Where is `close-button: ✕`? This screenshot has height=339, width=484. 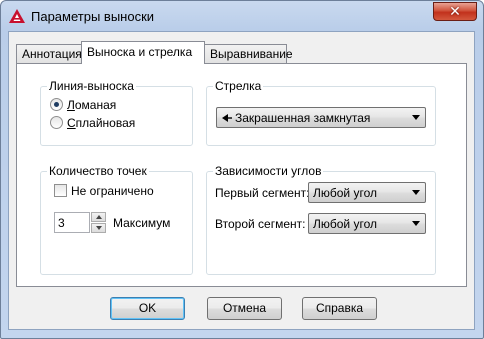
close-button: ✕ is located at coordinates (455, 11).